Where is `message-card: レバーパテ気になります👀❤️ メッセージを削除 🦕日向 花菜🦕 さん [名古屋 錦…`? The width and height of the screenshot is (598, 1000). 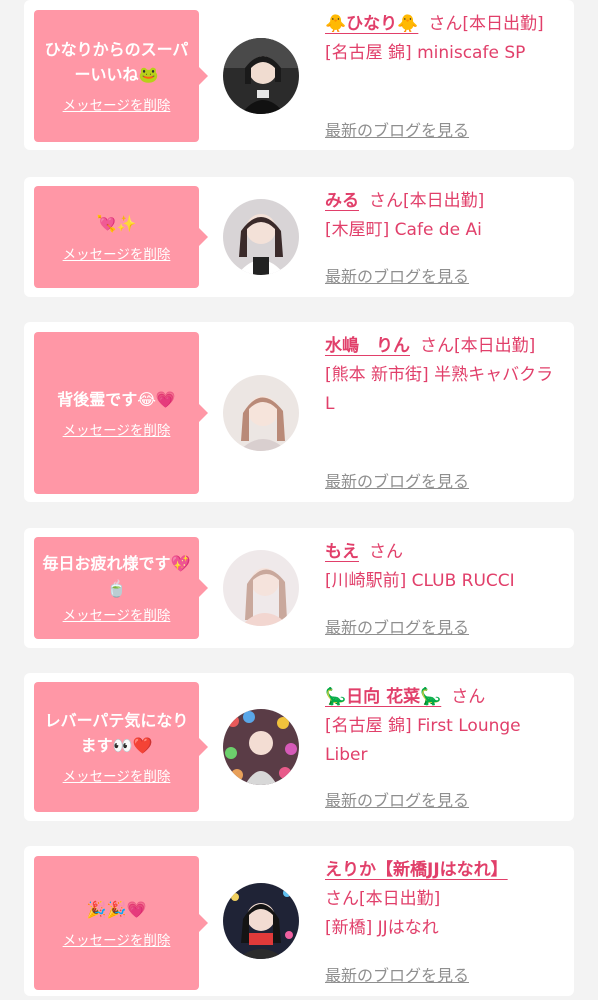 message-card: レバーパテ気になります👀❤️ メッセージを削除 🦕日向 花菜🦕 さん [名古屋 錦… is located at coordinates (299, 747).